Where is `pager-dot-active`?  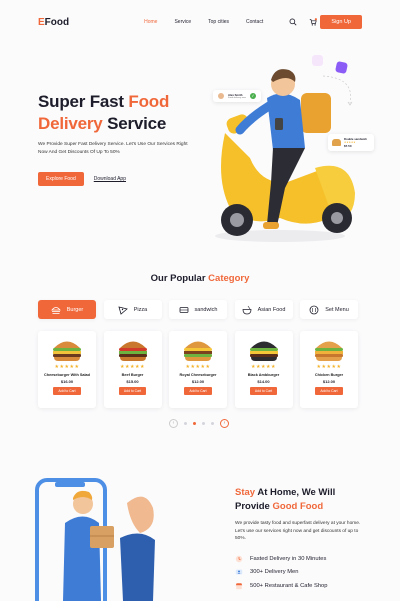 pager-dot-active is located at coordinates (194, 423).